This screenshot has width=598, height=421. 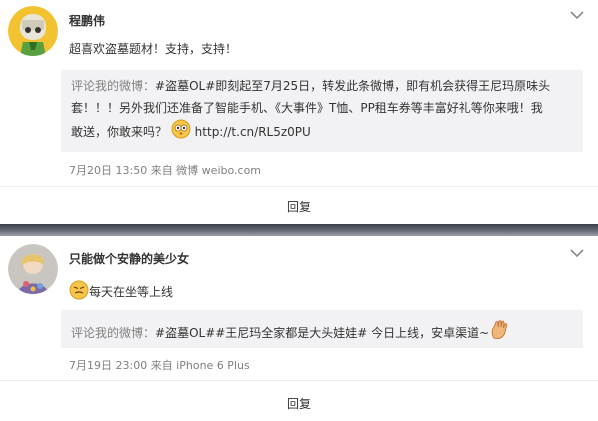 What do you see at coordinates (129, 258) in the screenshot?
I see `author-name: 只能做个安静的美少女` at bounding box center [129, 258].